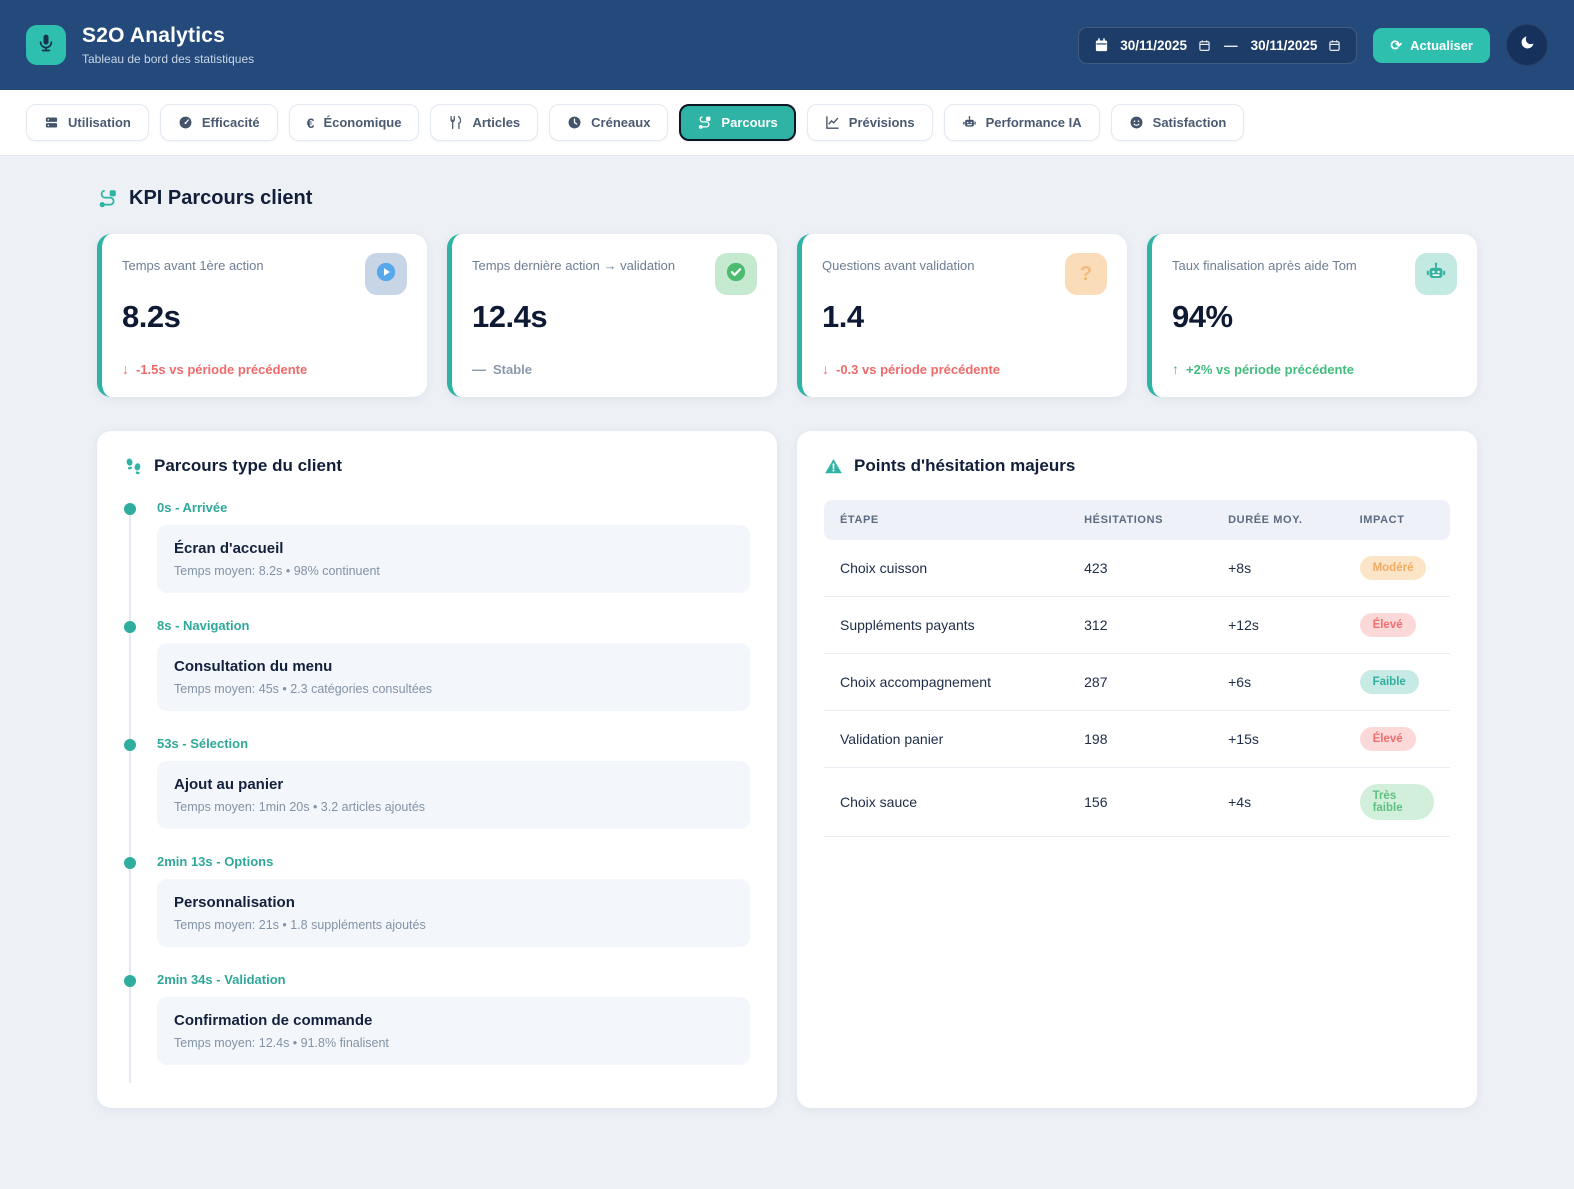 The height and width of the screenshot is (1189, 1574). Describe the element at coordinates (614, 274) in the screenshot. I see `kpi-card-header: Temps dernière action → validation` at that location.